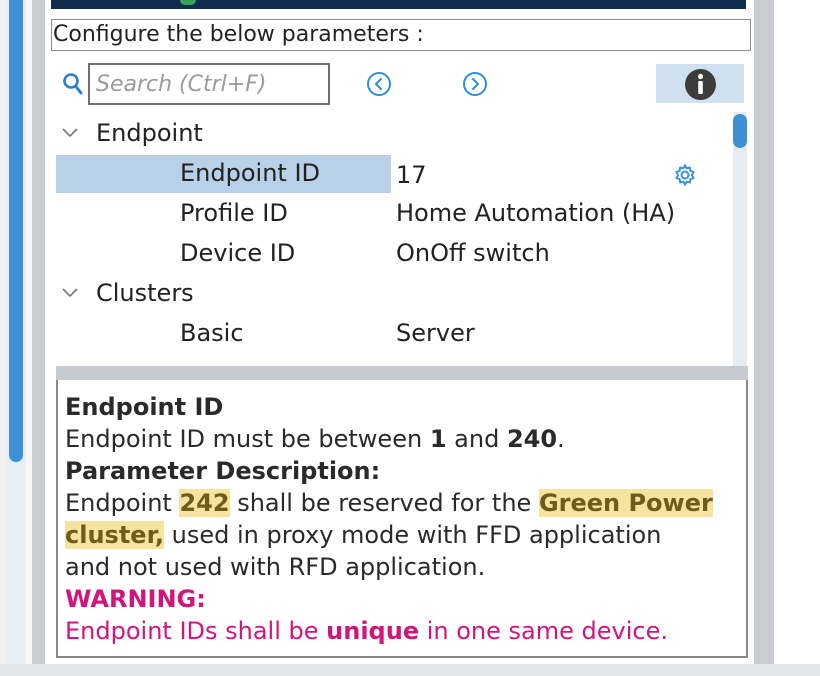 This screenshot has height=676, width=820. I want to click on splitter-bar, so click(402, 373).